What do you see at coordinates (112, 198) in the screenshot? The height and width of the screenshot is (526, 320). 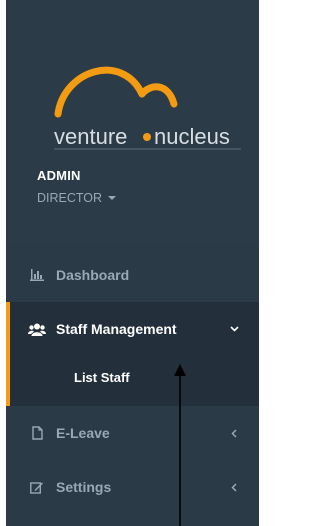 I see `caret-down-icon` at bounding box center [112, 198].